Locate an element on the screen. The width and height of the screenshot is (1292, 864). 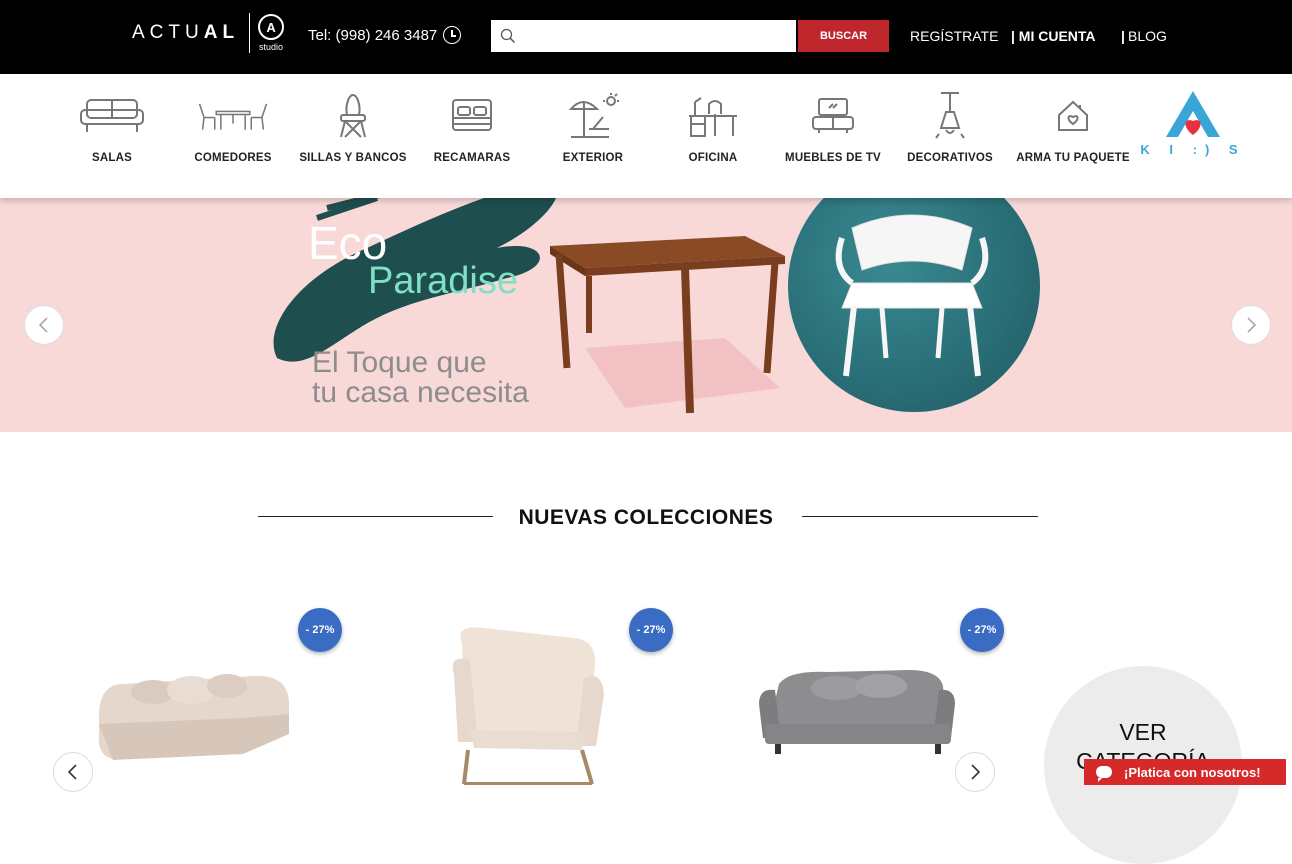
product-card-sectional-sofa is located at coordinates (191, 699).